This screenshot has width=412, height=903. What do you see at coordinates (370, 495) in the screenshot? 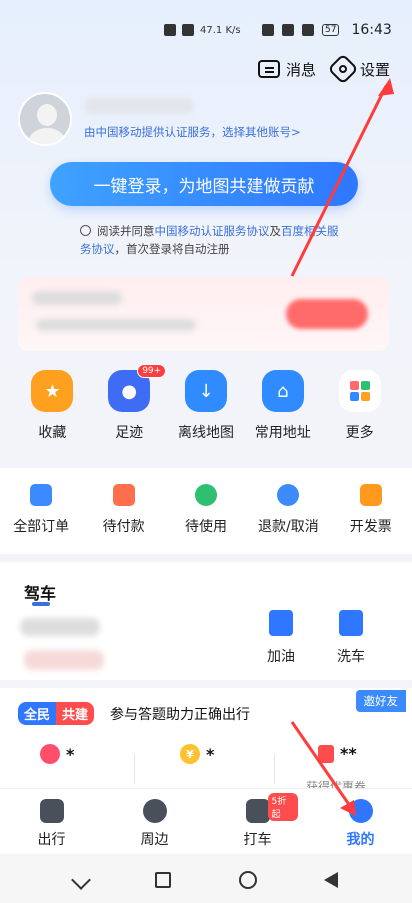
I see `invoice-icon` at bounding box center [370, 495].